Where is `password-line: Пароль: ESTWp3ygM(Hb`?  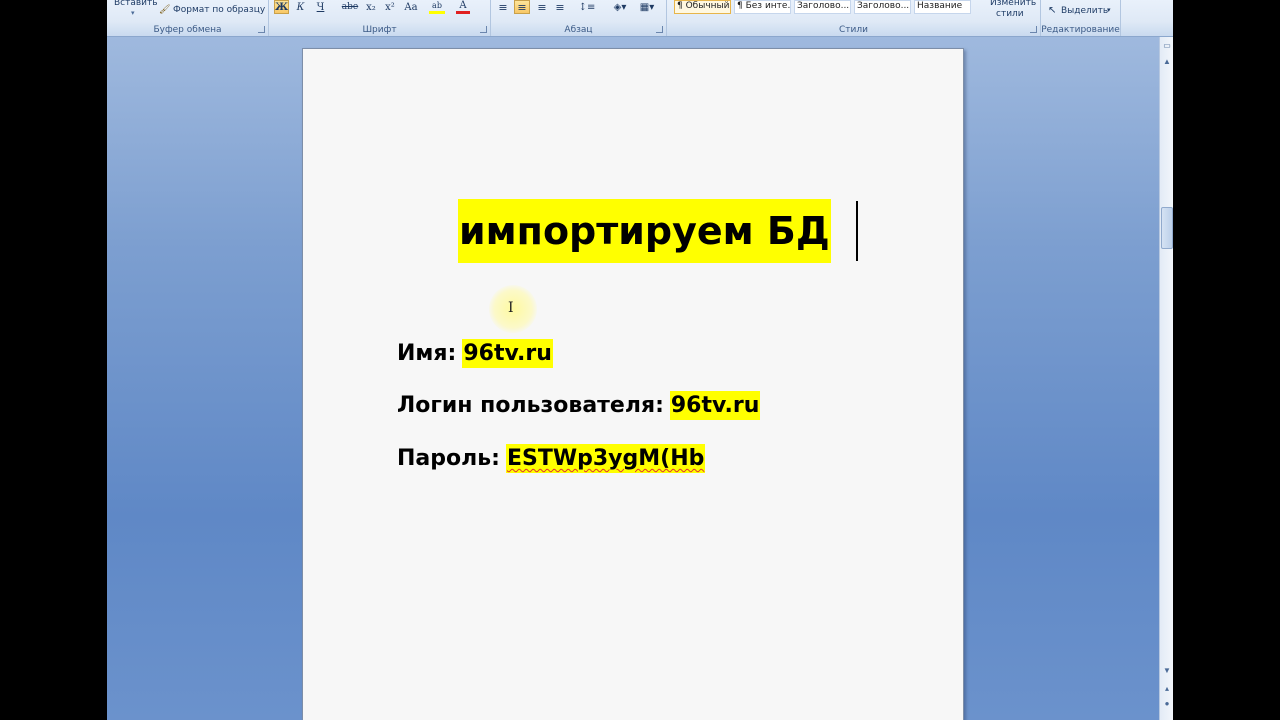 password-line: Пароль: ESTWp3ygM(Hb is located at coordinates (551, 458).